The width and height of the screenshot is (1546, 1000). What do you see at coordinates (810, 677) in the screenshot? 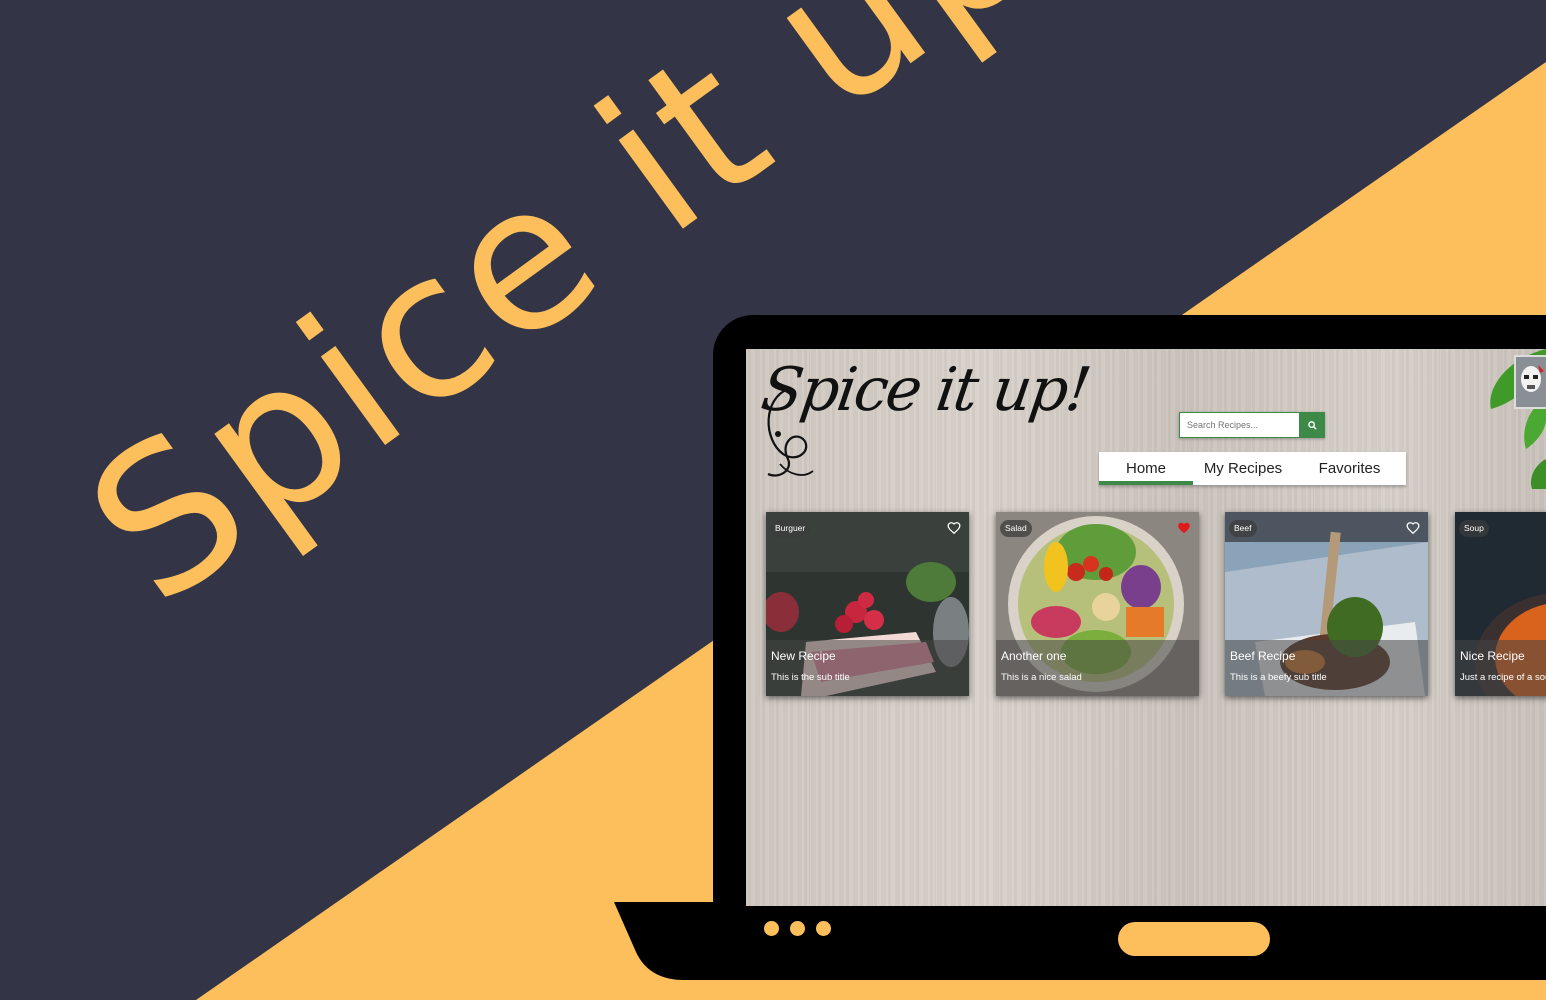
I see `recipe-card-subtitle: This is the sub title` at bounding box center [810, 677].